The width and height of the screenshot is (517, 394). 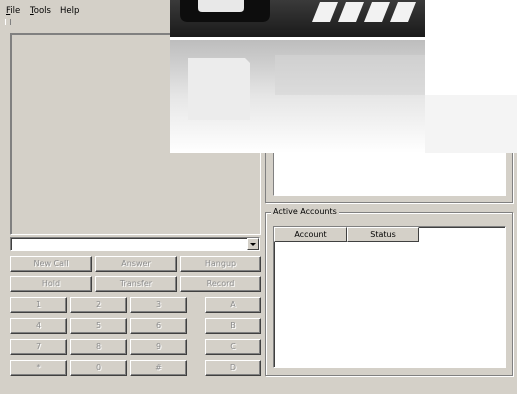 I want to click on dialpad-key-b: B, so click(x=233, y=326).